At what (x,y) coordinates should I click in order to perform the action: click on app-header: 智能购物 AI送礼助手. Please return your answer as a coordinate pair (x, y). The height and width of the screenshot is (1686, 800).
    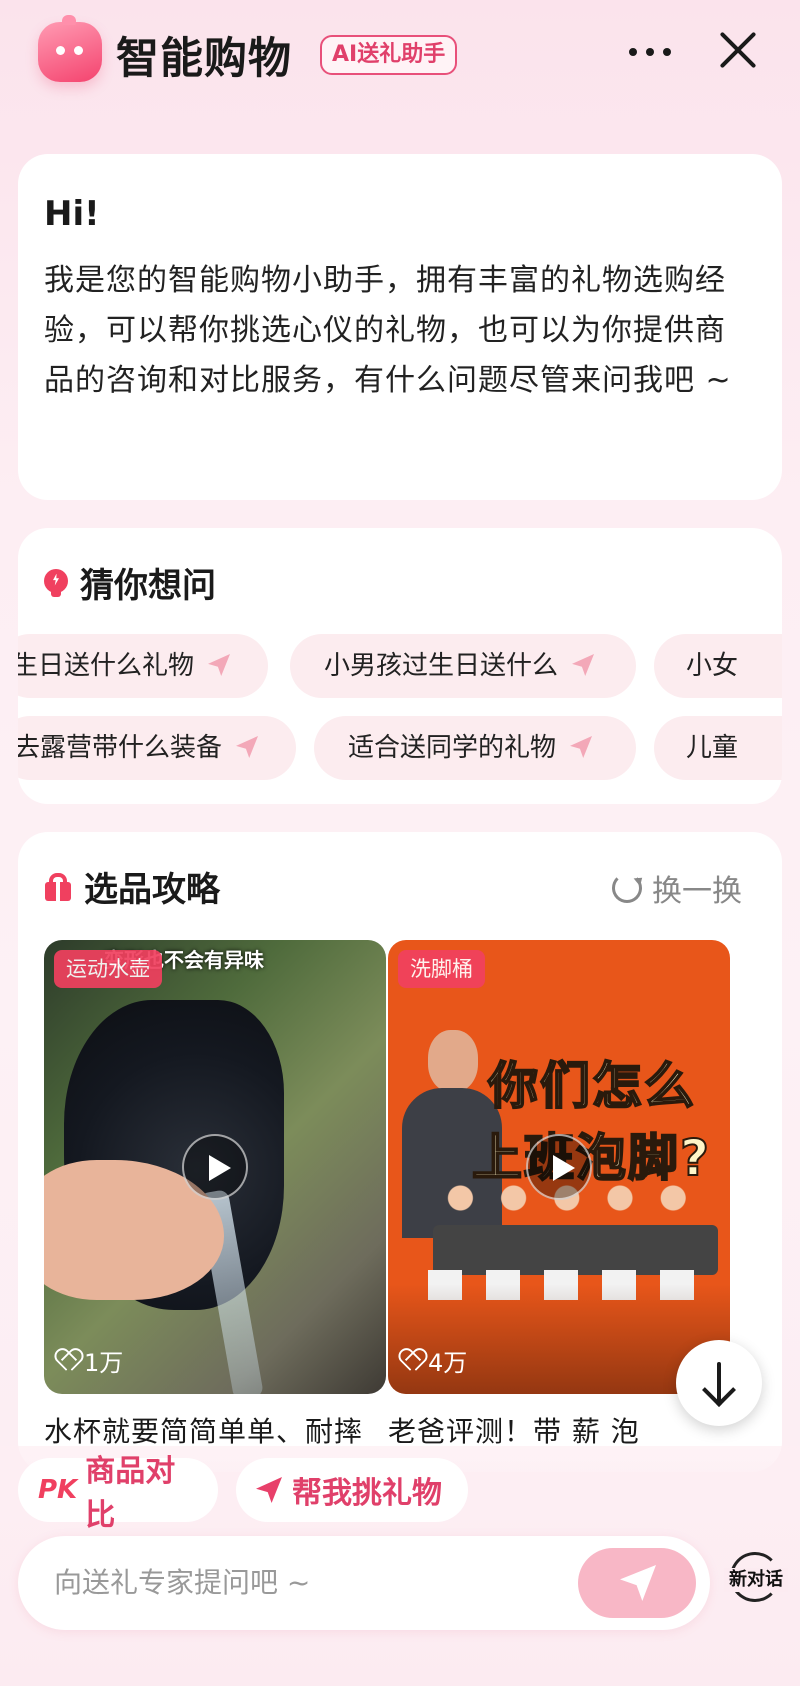
    Looking at the image, I should click on (400, 55).